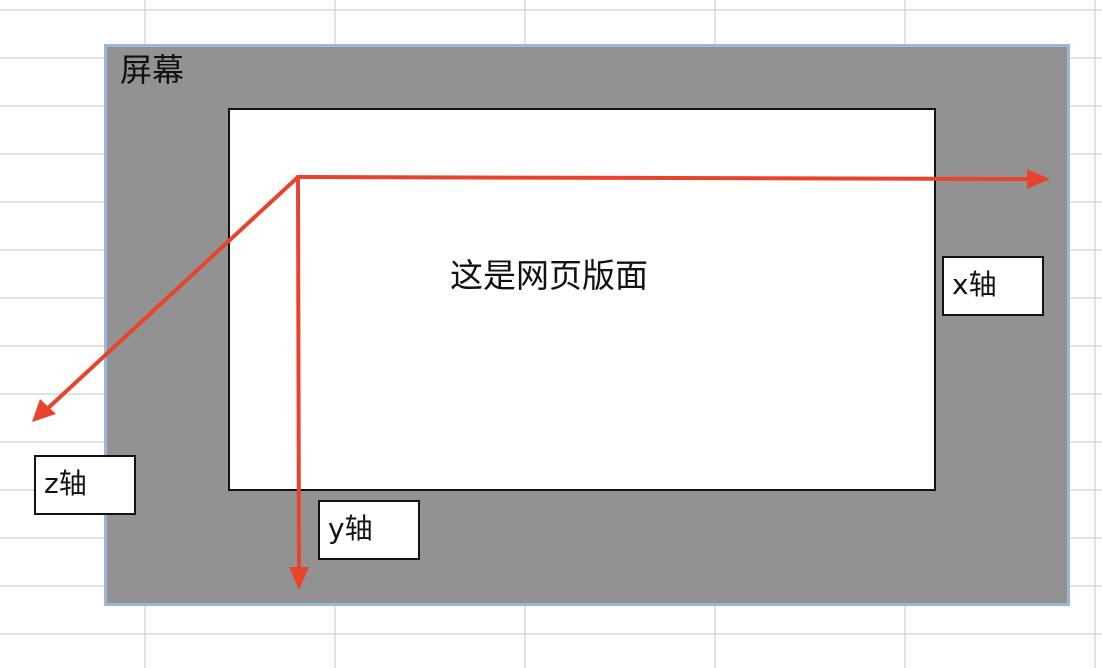 The width and height of the screenshot is (1102, 668). What do you see at coordinates (369, 530) in the screenshot?
I see `y-axis-label: y轴` at bounding box center [369, 530].